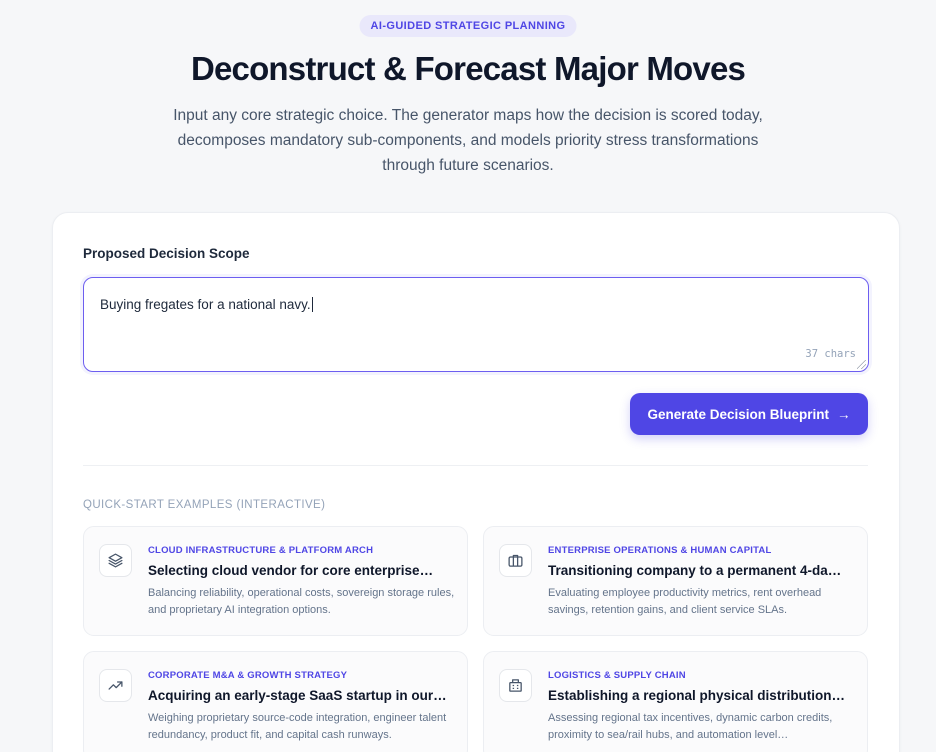 The width and height of the screenshot is (936, 752). Describe the element at coordinates (475, 465) in the screenshot. I see `divider` at that location.